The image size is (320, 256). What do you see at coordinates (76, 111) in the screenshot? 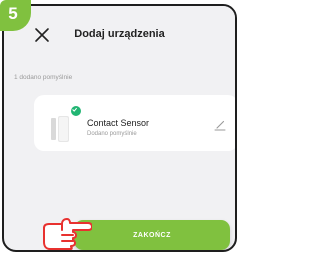
I see `check-icon` at bounding box center [76, 111].